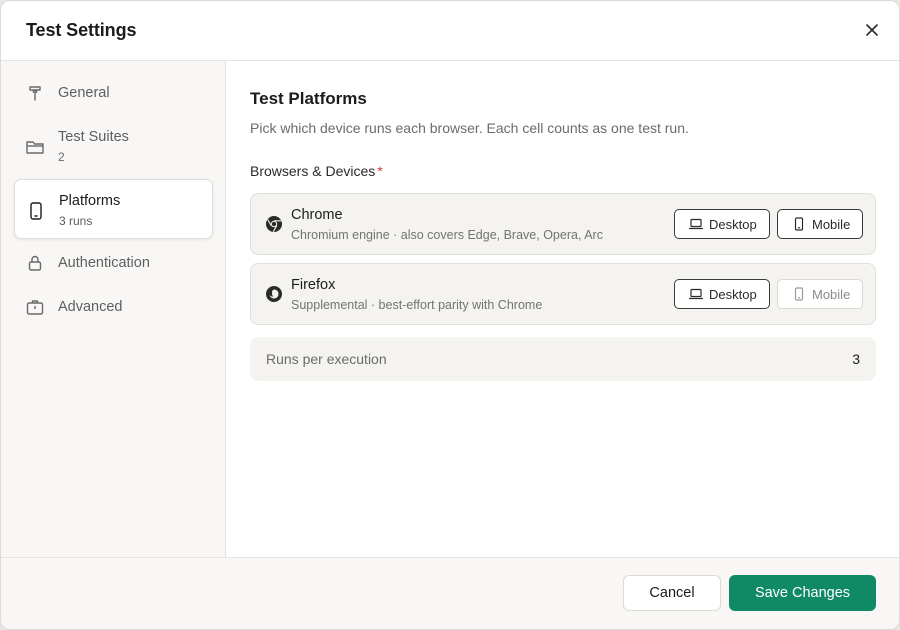  I want to click on section-label-text: Browsers & Devices, so click(313, 171).